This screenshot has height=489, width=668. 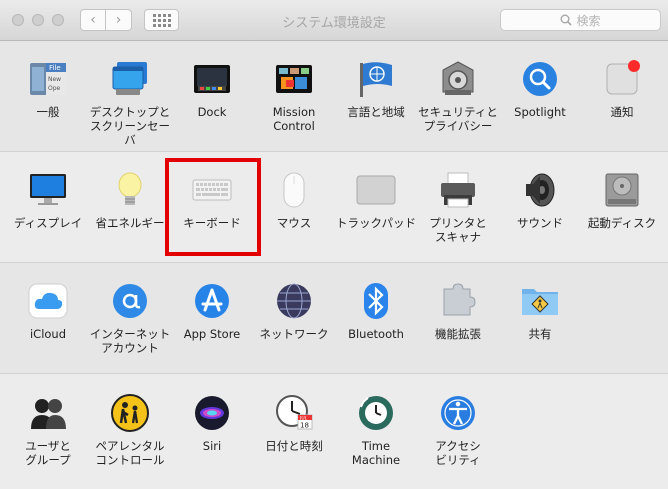 I want to click on pref-pane-printers: プリンタと スキャナ, so click(x=458, y=207).